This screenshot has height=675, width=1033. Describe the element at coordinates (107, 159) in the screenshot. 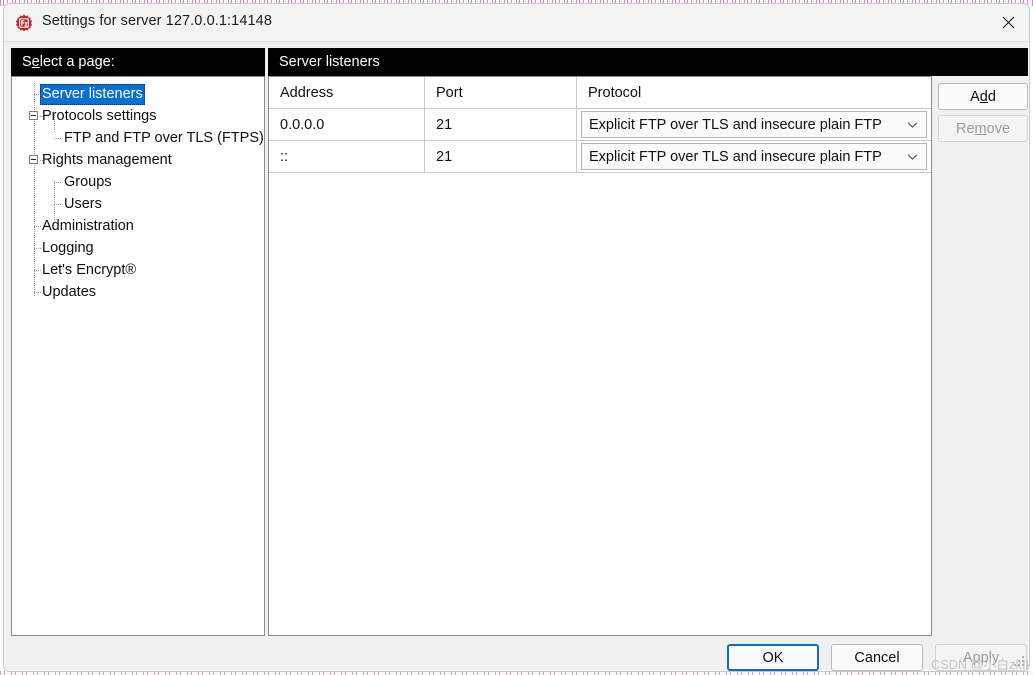

I see `sidebar-item-label: Rights management` at that location.